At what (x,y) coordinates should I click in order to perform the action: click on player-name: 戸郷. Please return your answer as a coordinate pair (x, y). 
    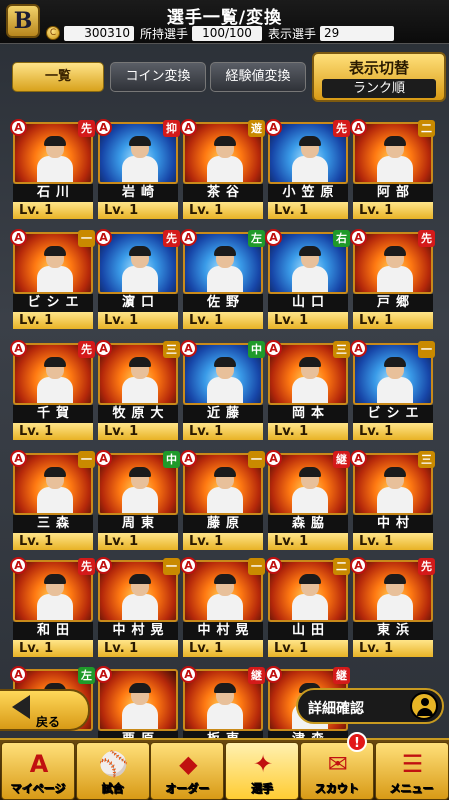
    Looking at the image, I should click on (393, 303).